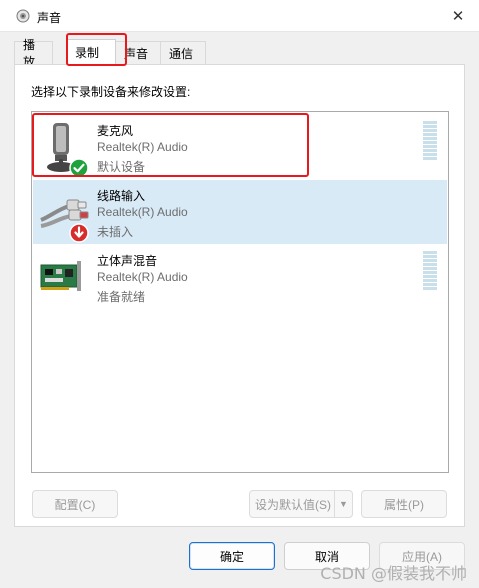  What do you see at coordinates (127, 261) in the screenshot?
I see `device-name: 立体声混音` at bounding box center [127, 261].